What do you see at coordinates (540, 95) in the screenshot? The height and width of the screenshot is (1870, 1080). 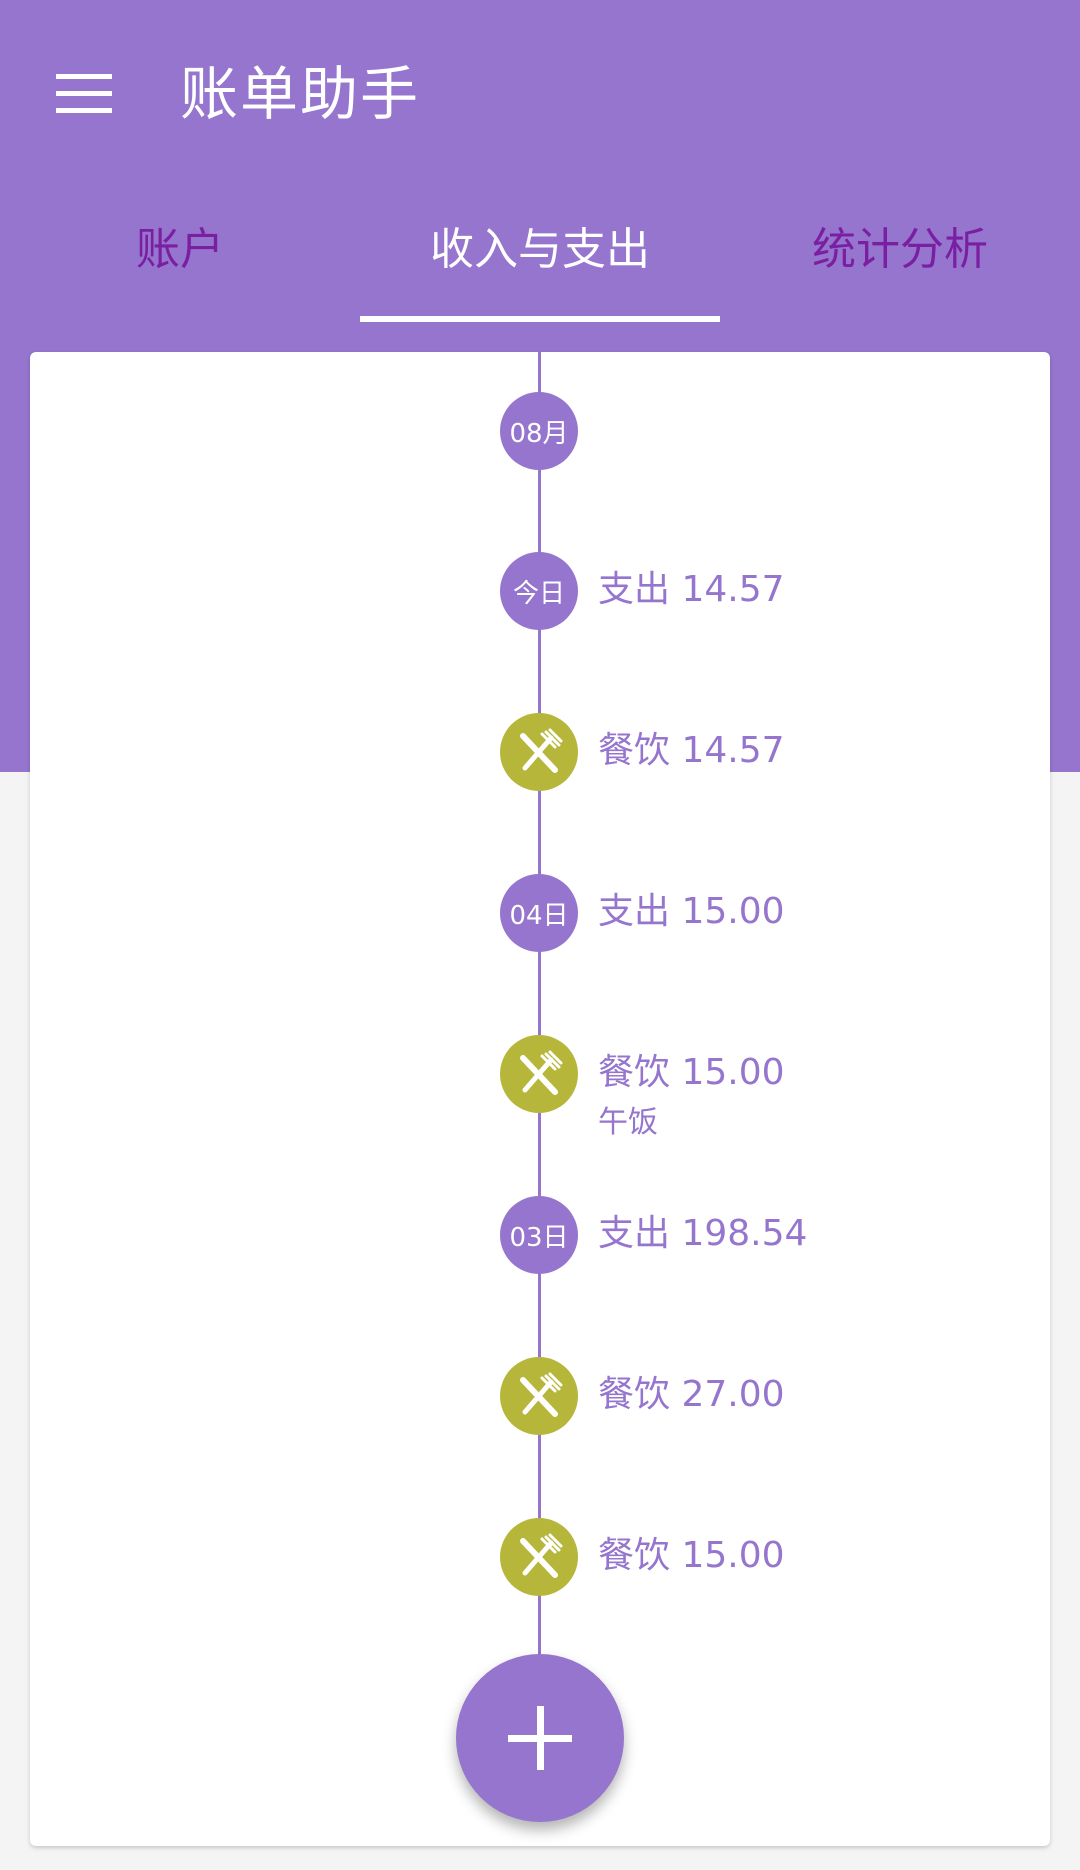 I see `toolbar: 账单助手` at bounding box center [540, 95].